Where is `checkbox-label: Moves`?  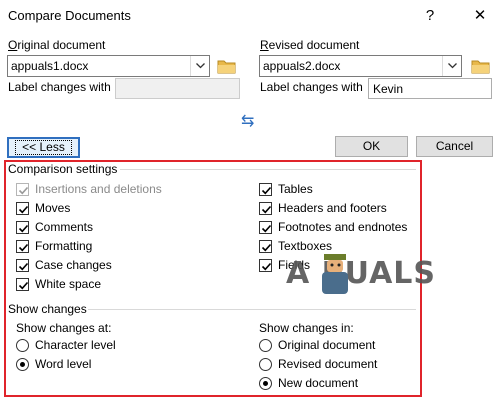 checkbox-label: Moves is located at coordinates (53, 208).